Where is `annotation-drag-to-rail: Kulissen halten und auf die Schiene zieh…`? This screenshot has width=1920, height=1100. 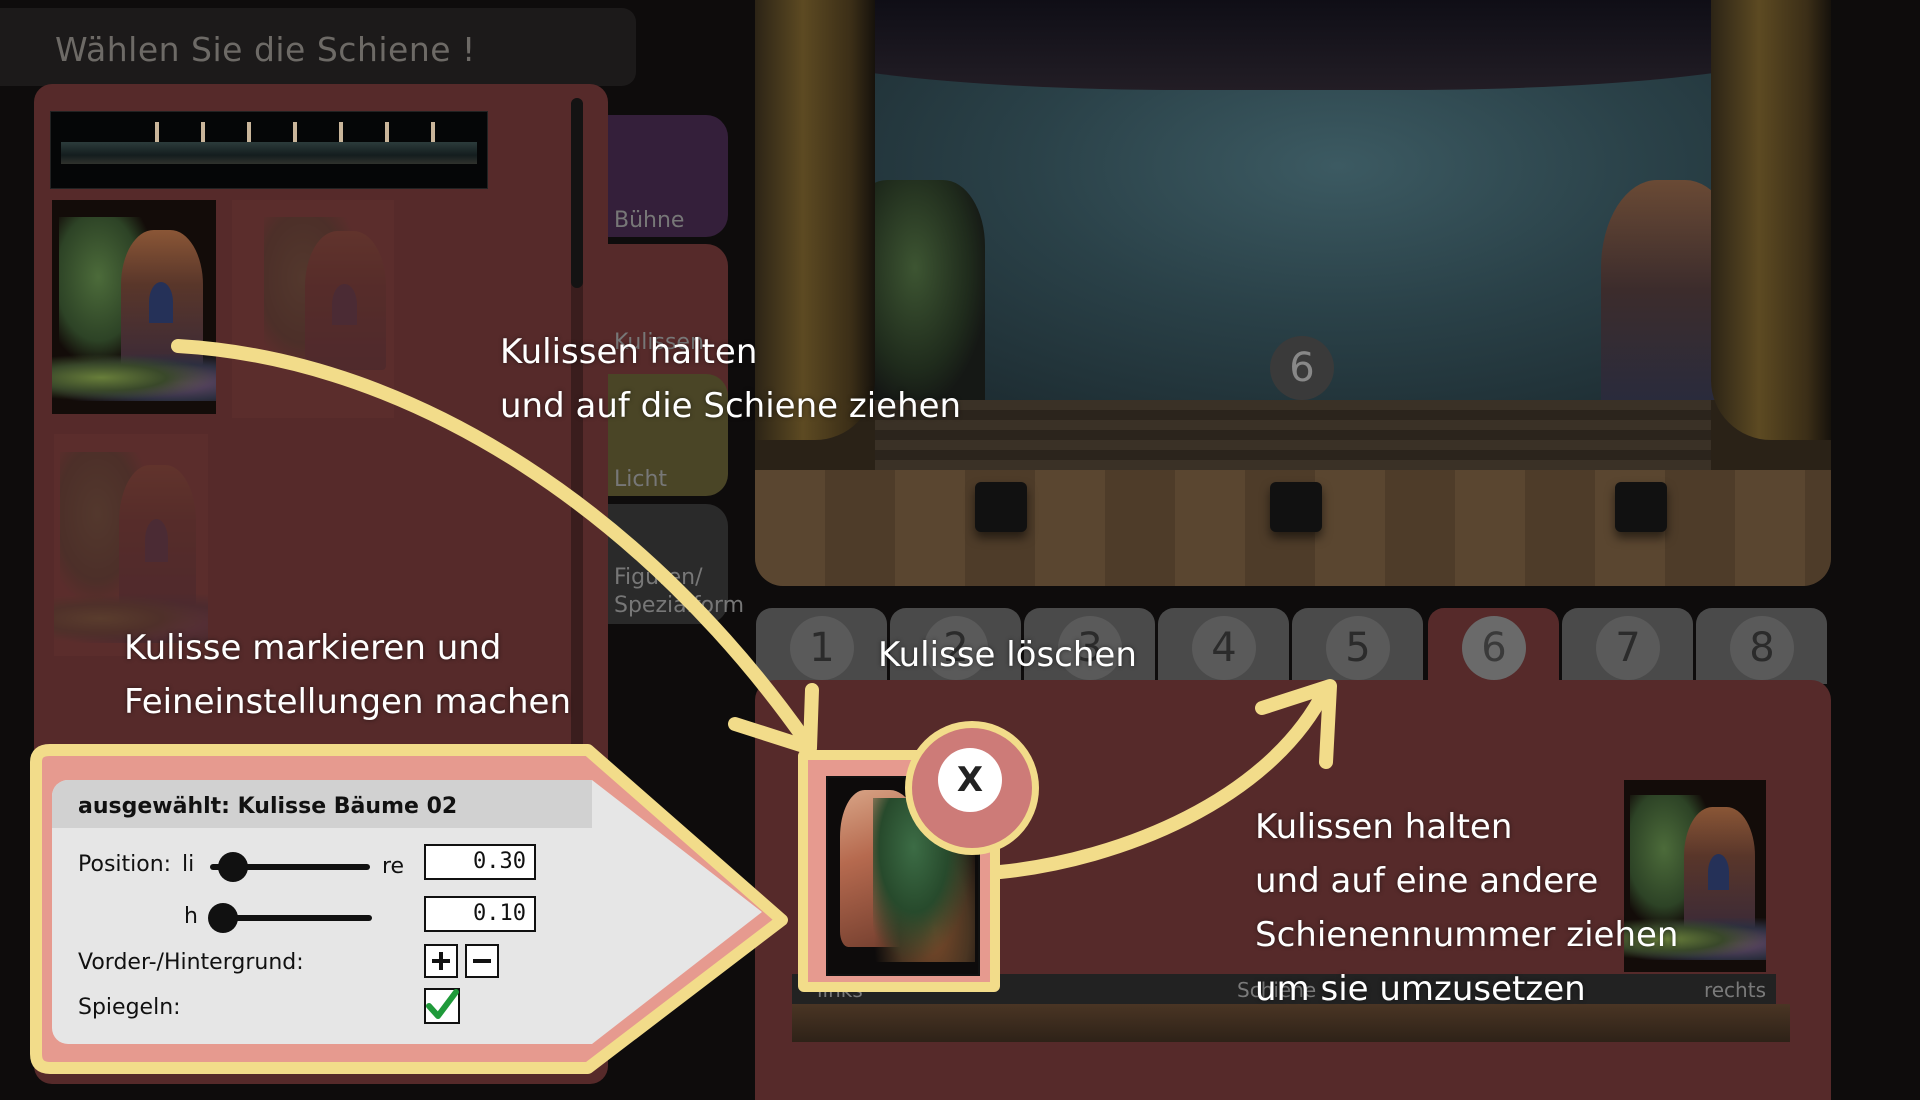 annotation-drag-to-rail: Kulissen halten und auf die Schiene zieh… is located at coordinates (731, 379).